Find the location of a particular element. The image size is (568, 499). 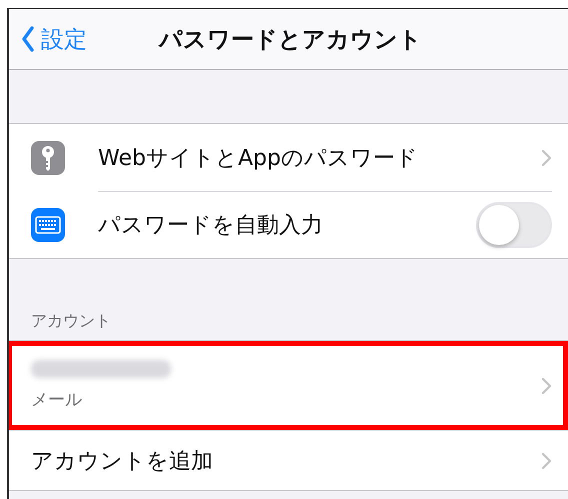

keyboard-icon is located at coordinates (48, 225).